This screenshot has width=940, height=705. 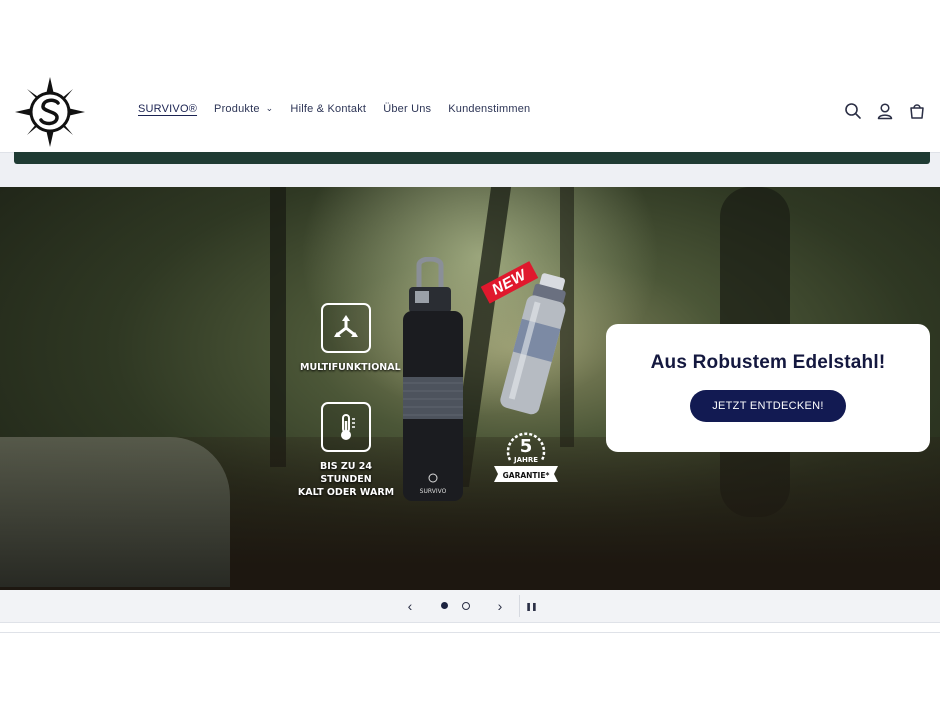 I want to click on nav-item-hilfe-kontakt: Hilfe & Kontakt, so click(x=328, y=109).